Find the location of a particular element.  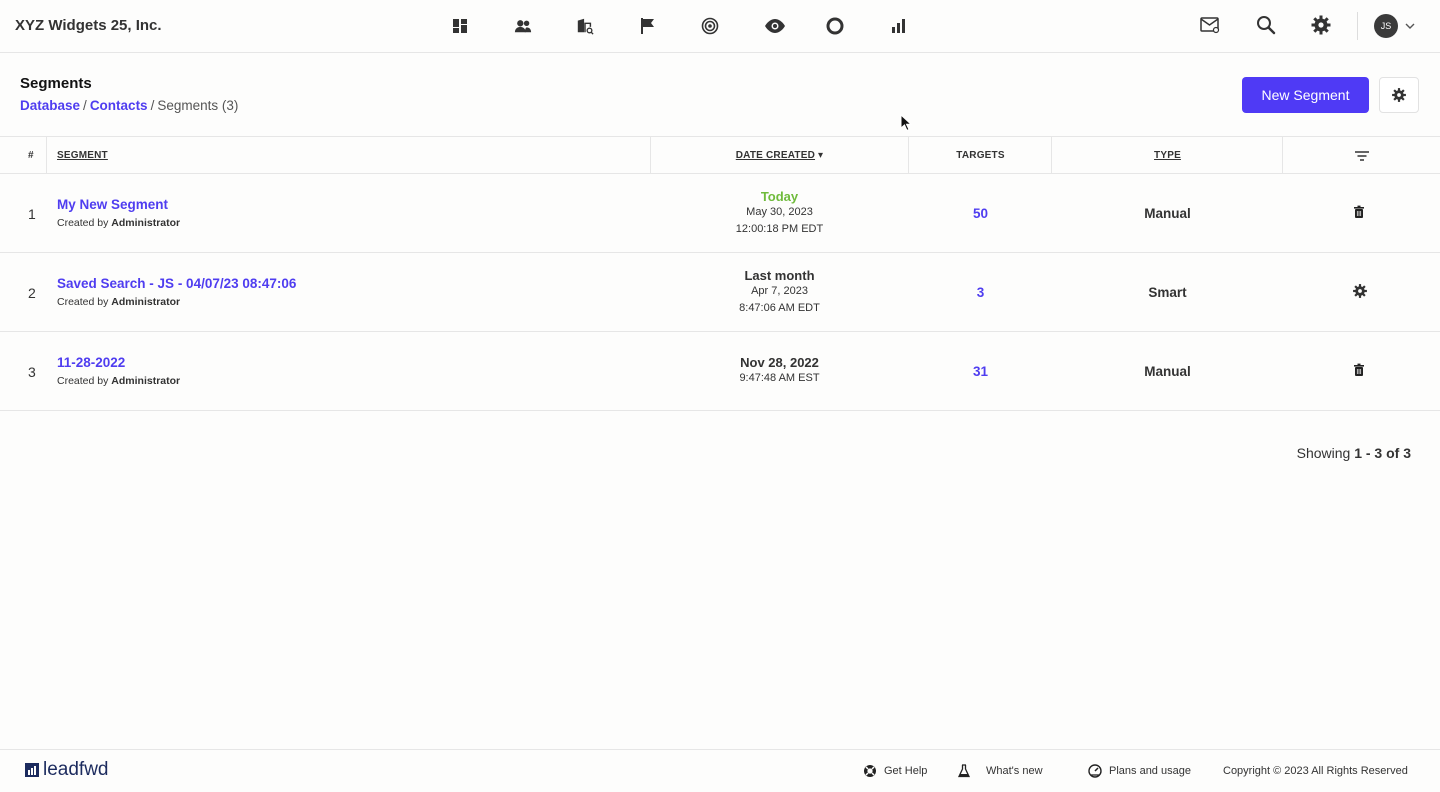

col-date-created: DATE CREATED ▾ is located at coordinates (779, 155).